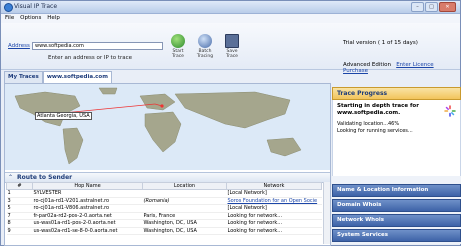 Image resolution: width=461 pixels, height=246 pixels. What do you see at coordinates (87, 208) in the screenshot?
I see `hop-name: ro-cj01a-rd1-V806.astralnet.ro` at bounding box center [87, 208].